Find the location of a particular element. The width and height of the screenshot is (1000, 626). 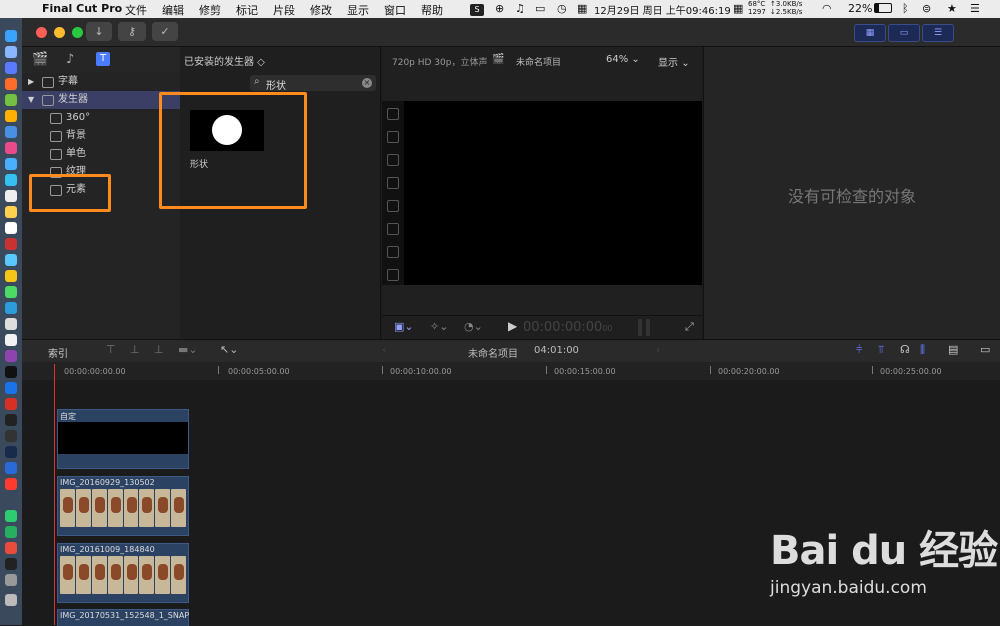

search-input: 形状 is located at coordinates (276, 84).